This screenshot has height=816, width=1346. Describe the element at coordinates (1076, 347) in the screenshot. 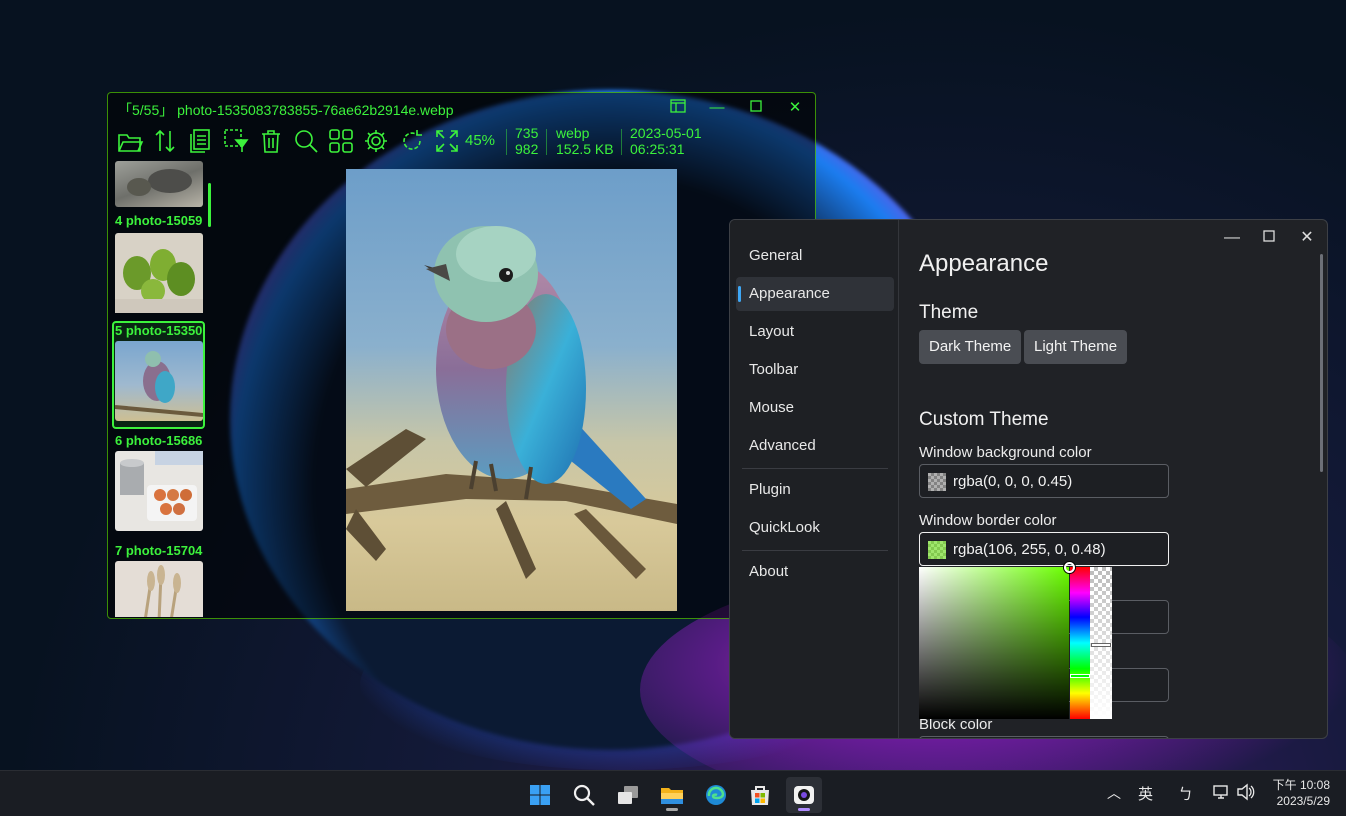

I see `light-theme-button: Light Theme` at that location.